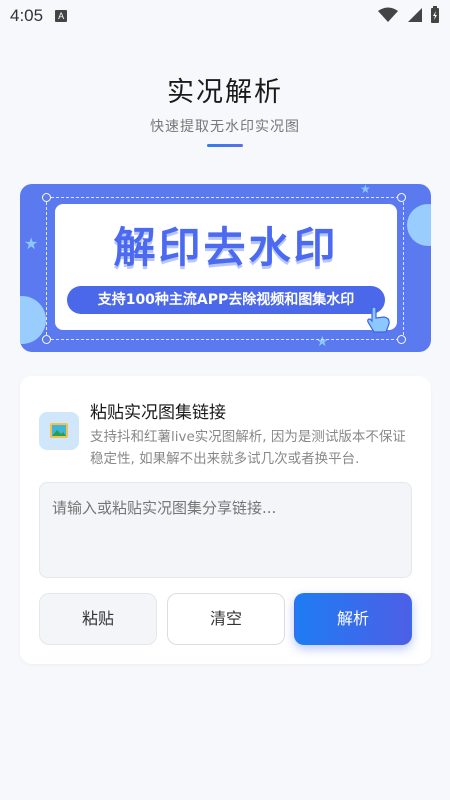 This screenshot has height=800, width=450. I want to click on banner-headline: 解印去水印, so click(226, 247).